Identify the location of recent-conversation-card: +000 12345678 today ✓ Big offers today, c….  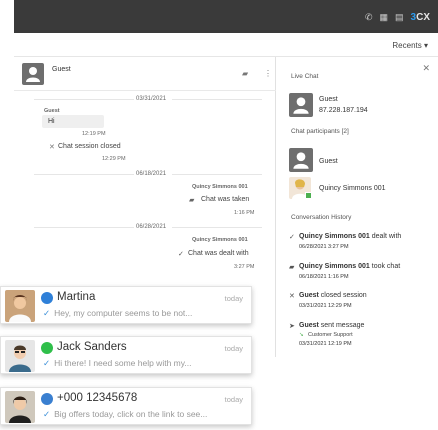
(126, 406).